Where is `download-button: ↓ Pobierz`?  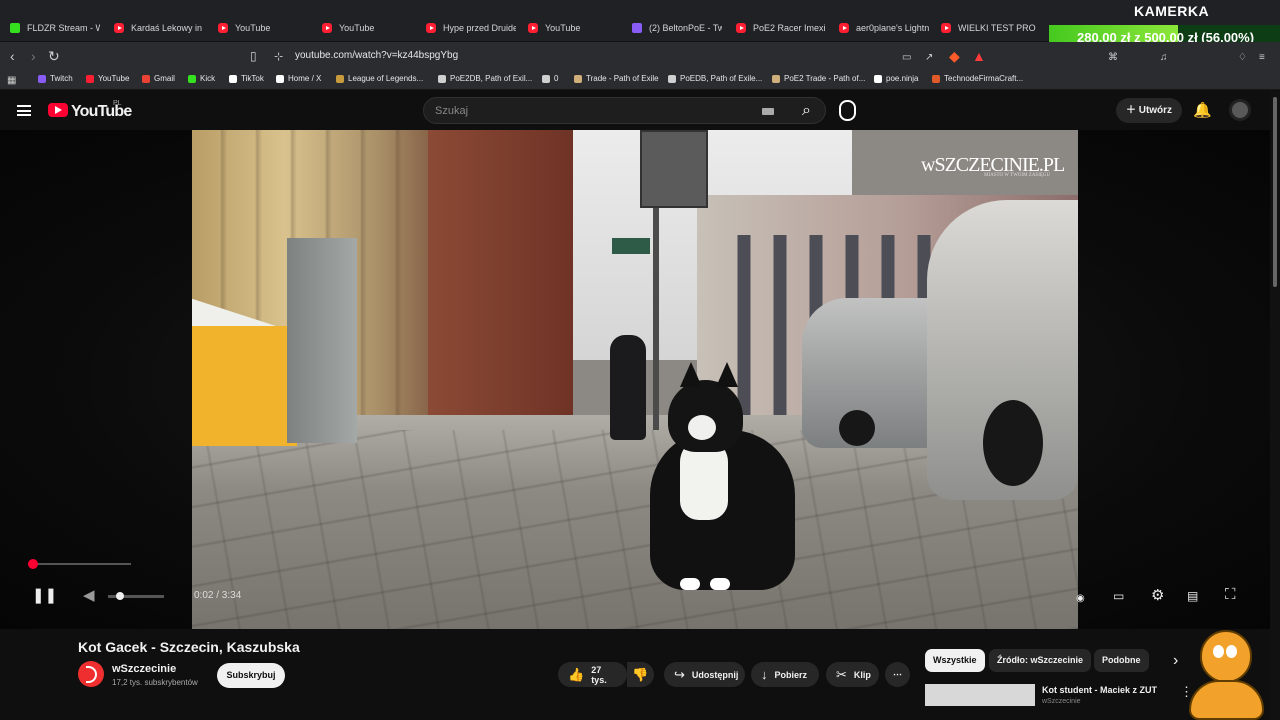
download-button: ↓ Pobierz is located at coordinates (785, 674).